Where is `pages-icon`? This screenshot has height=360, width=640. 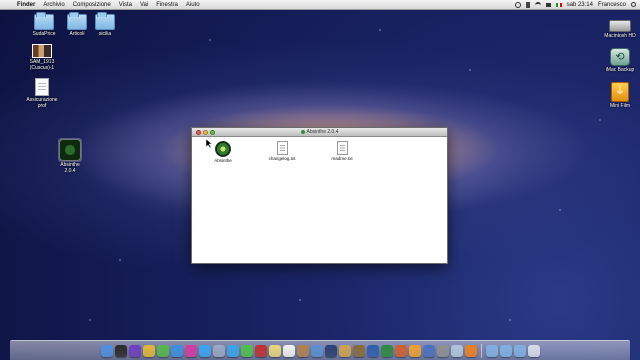 pages-icon is located at coordinates (414, 350).